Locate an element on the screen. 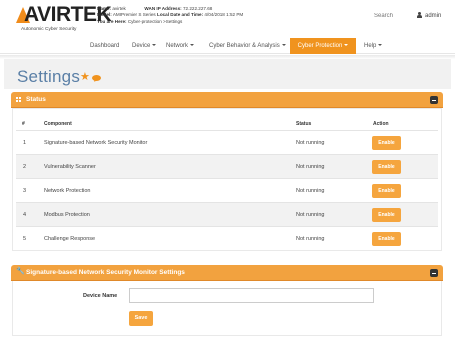  nav-label: Device is located at coordinates (141, 46).